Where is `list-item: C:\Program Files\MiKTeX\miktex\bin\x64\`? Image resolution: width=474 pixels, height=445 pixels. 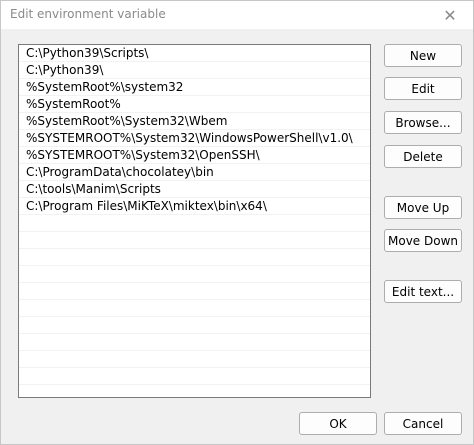
list-item: C:\Program Files\MiKTeX\miktex\bin\x64\ is located at coordinates (194, 206).